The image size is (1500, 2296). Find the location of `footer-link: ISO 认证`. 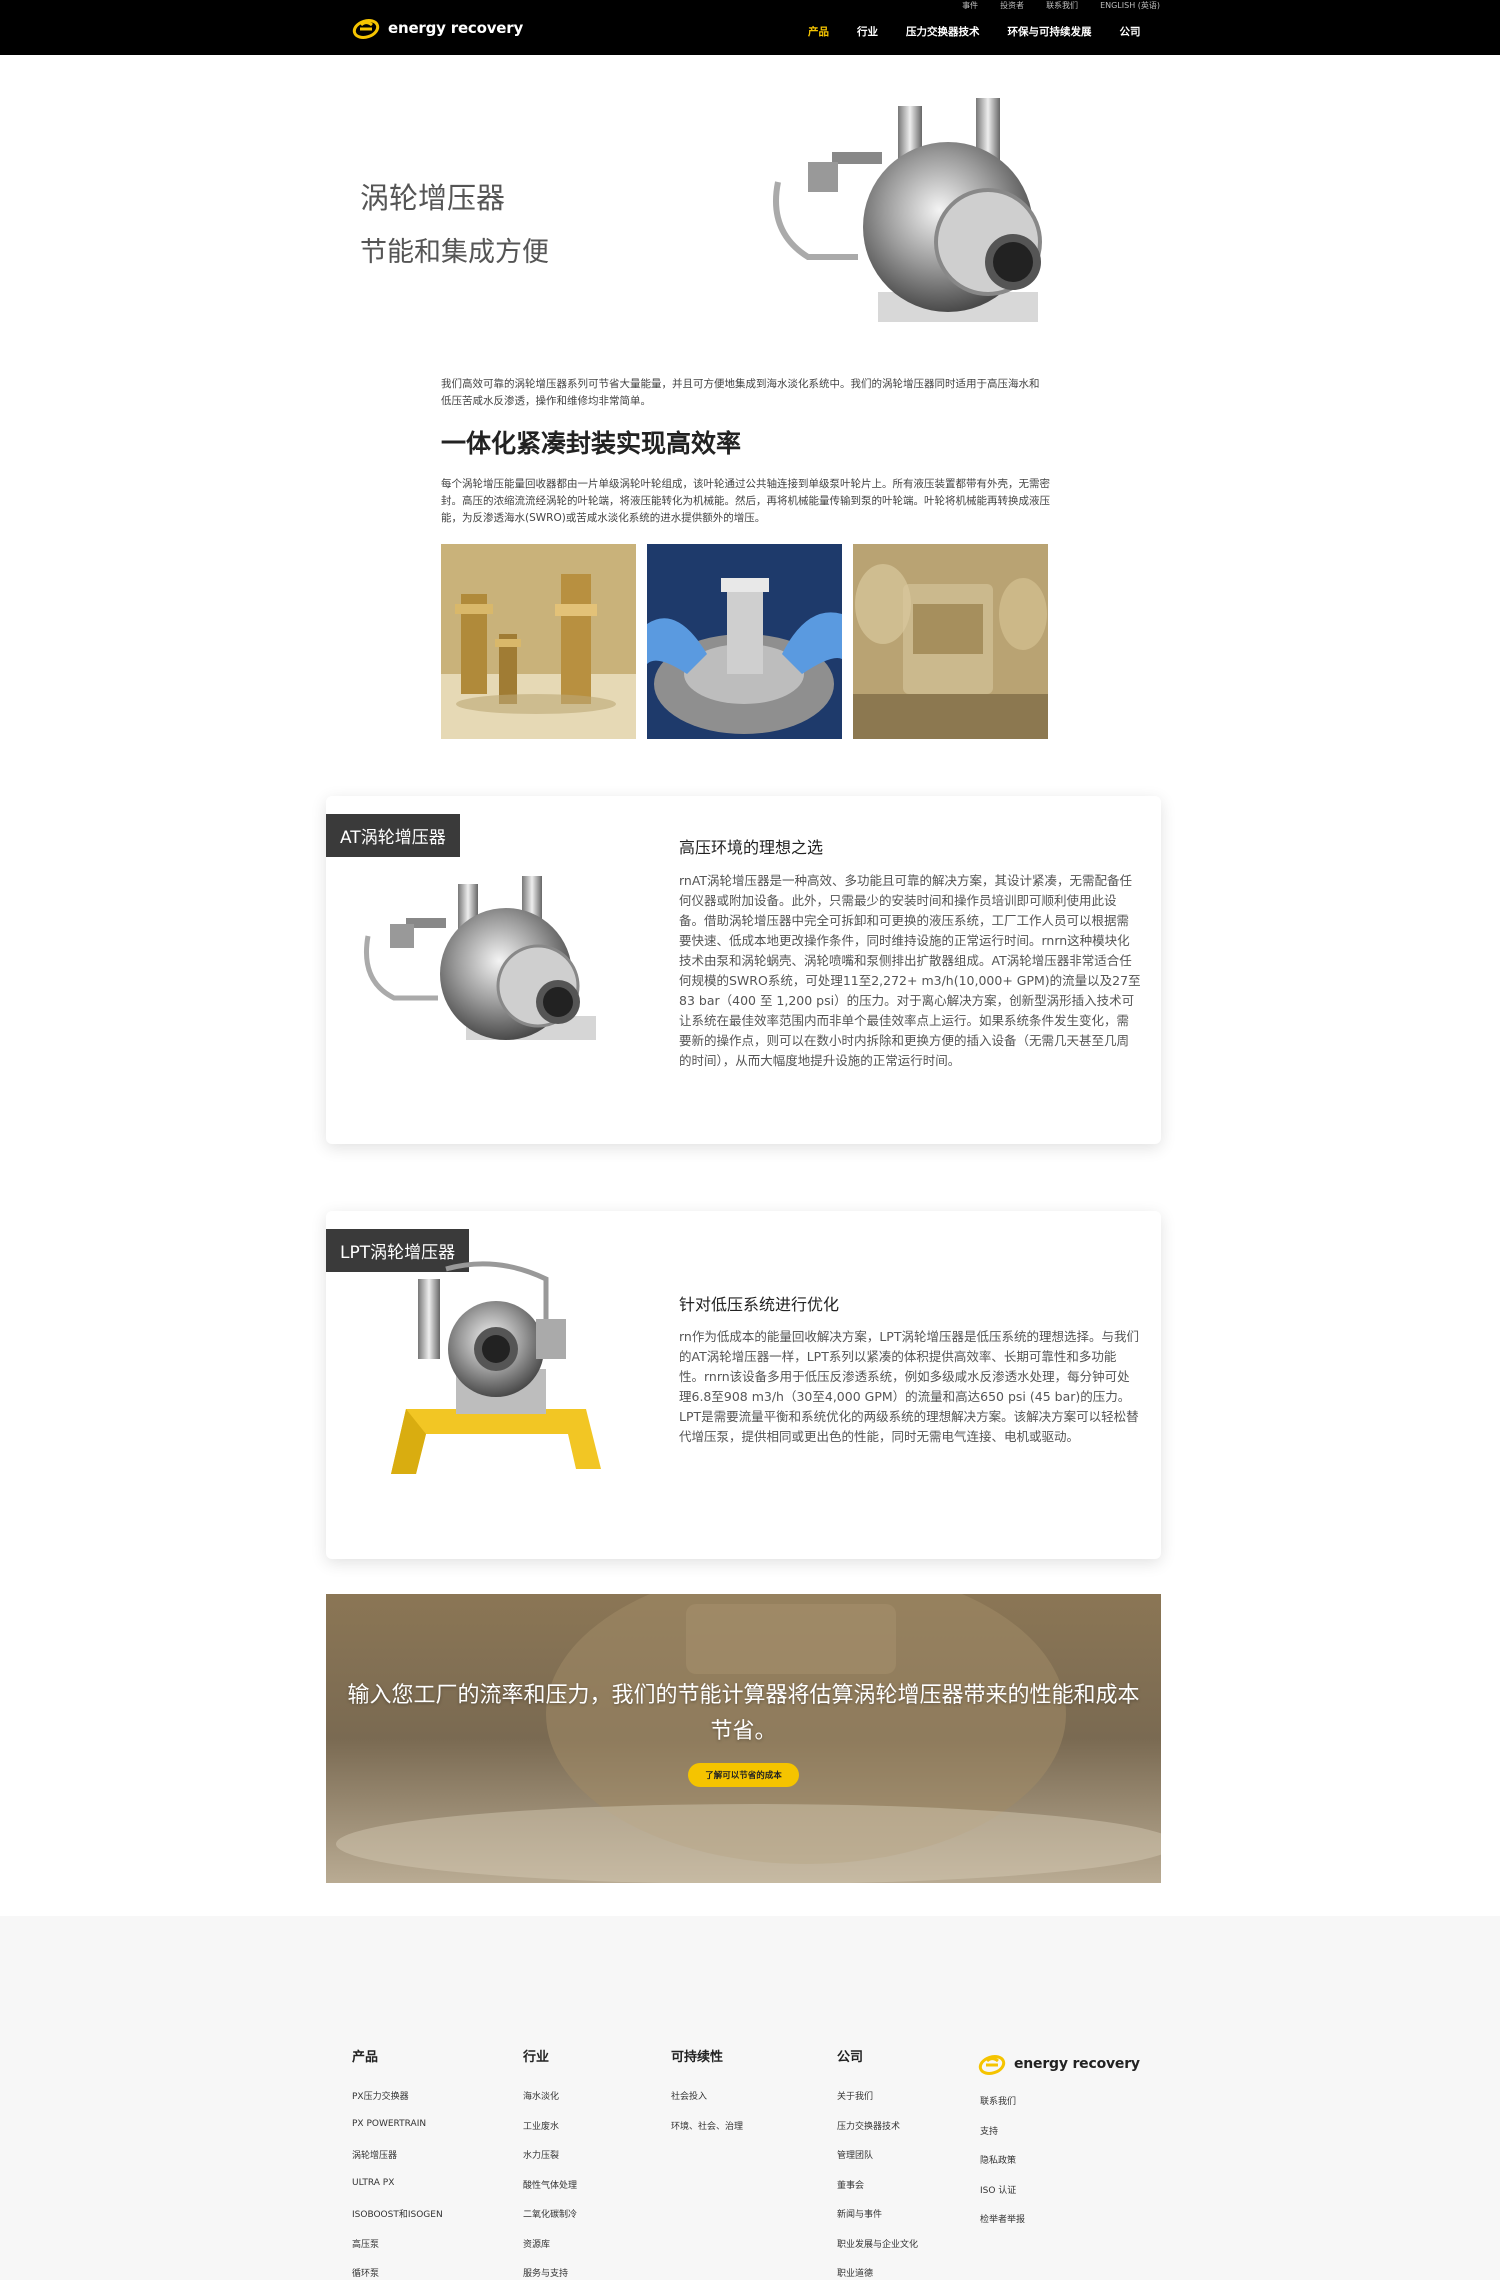

footer-link: ISO 认证 is located at coordinates (1002, 2198).